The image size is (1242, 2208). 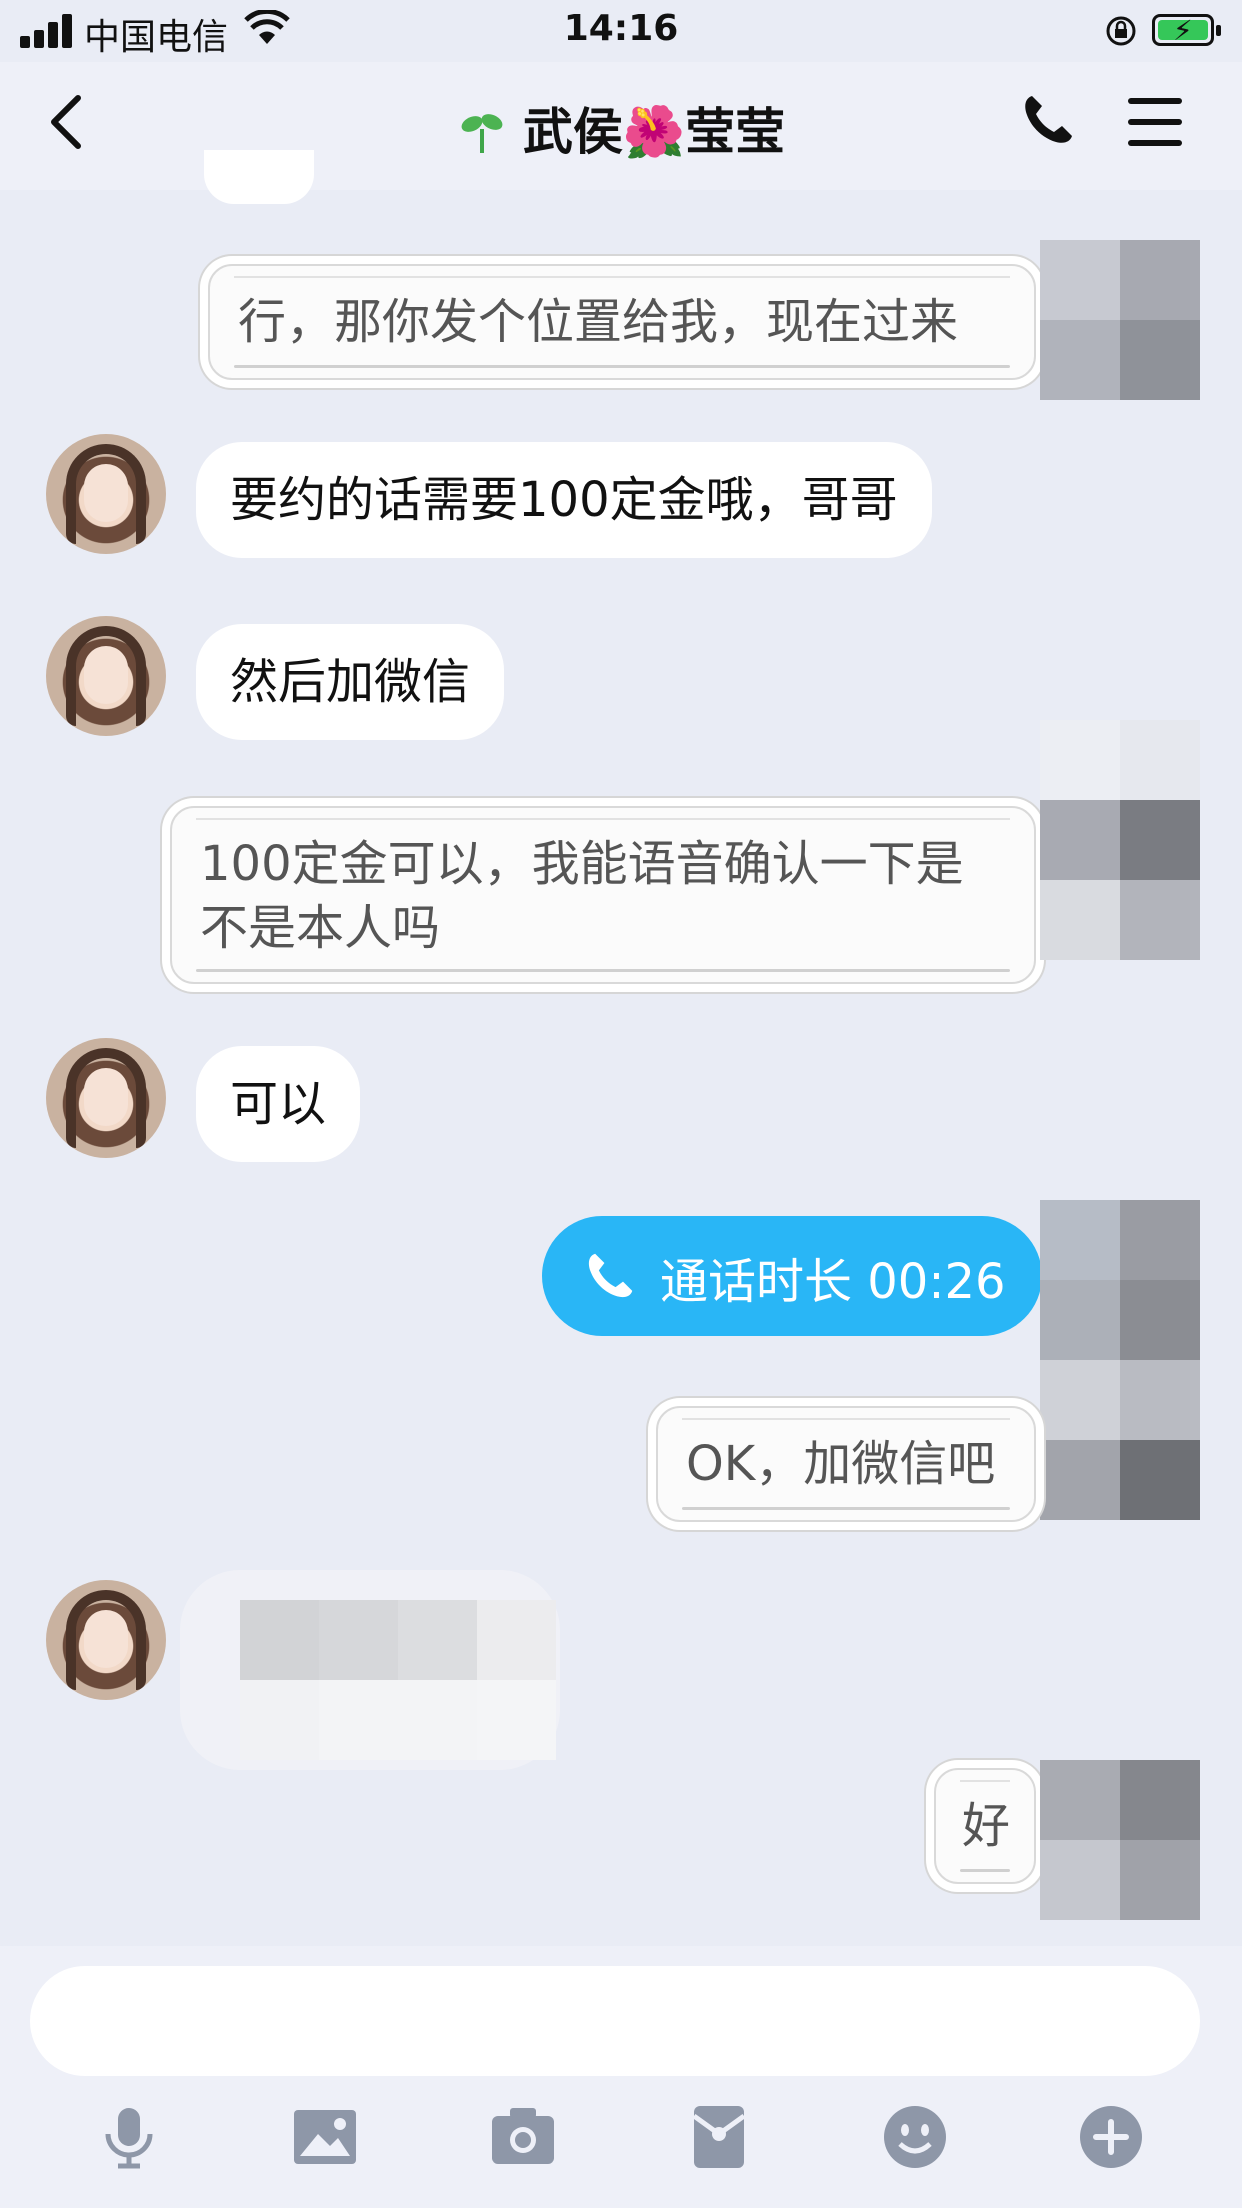 What do you see at coordinates (564, 500) in the screenshot?
I see `message-bubble-in: 要约的话需要100定金哦，哥哥` at bounding box center [564, 500].